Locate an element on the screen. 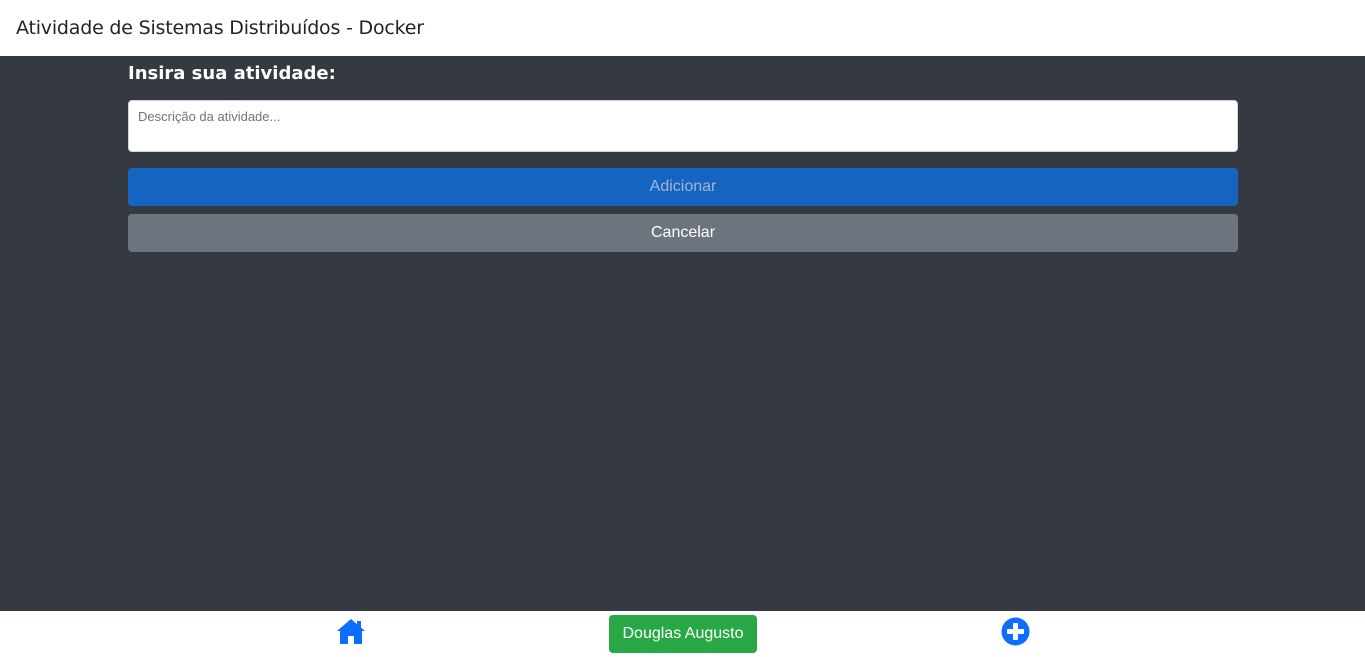 The height and width of the screenshot is (657, 1365). form-heading: Insira sua atividade: is located at coordinates (232, 73).